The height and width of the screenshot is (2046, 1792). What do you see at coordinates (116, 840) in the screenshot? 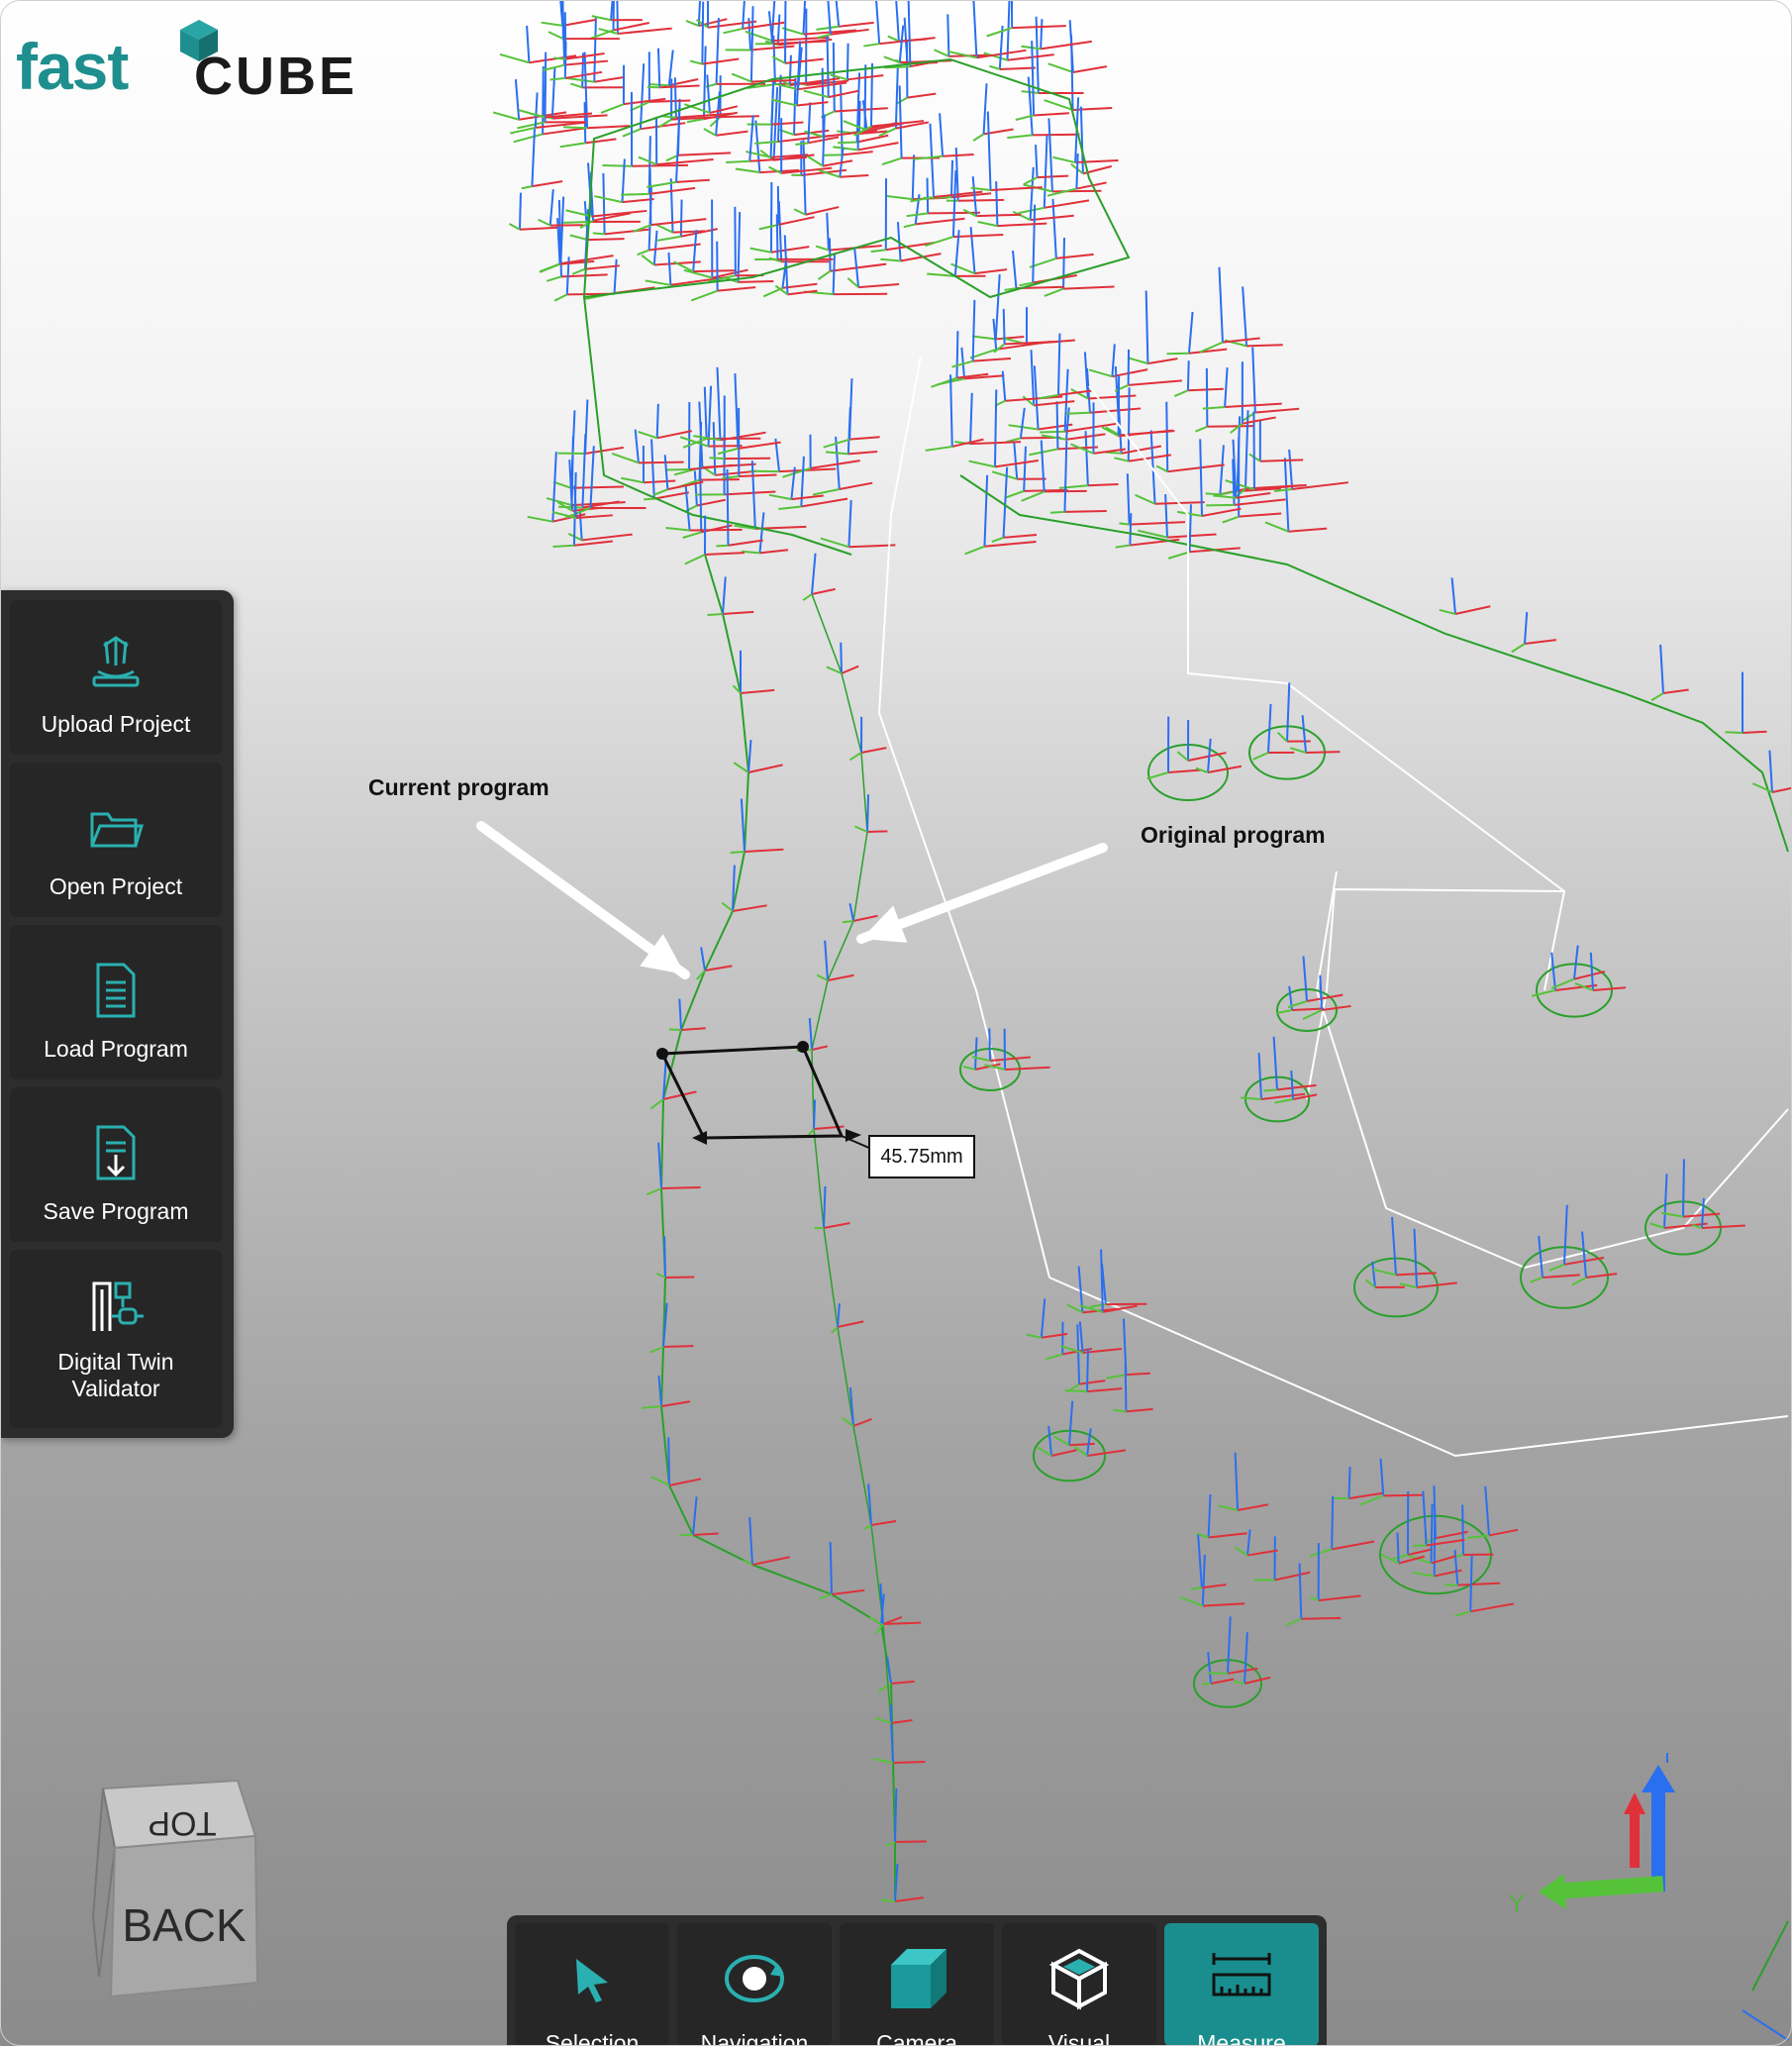
I see `open-project-button: Open Project` at bounding box center [116, 840].